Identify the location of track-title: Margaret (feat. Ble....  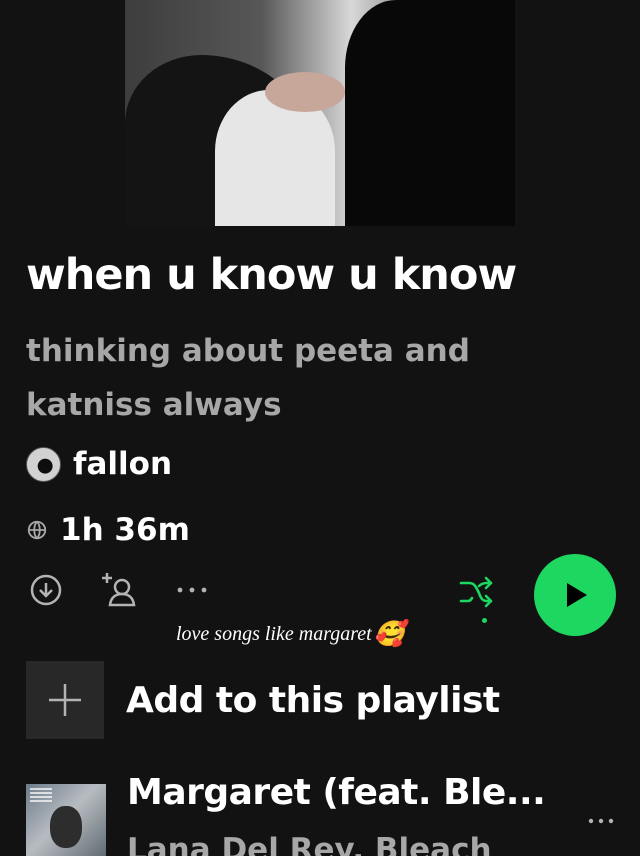
(336, 792).